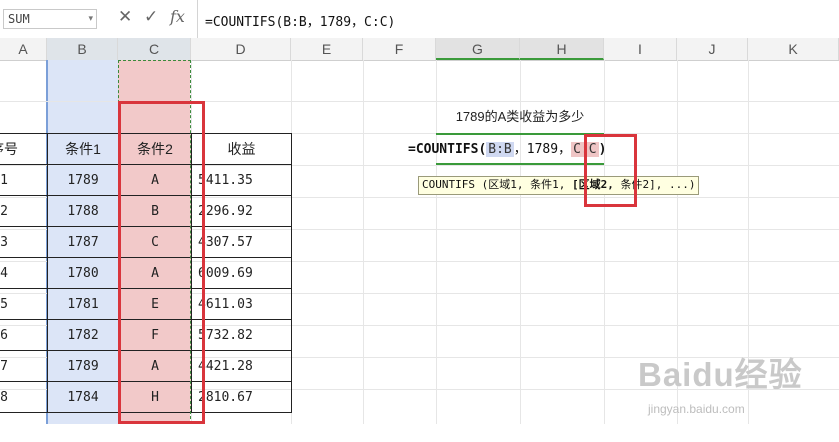 This screenshot has width=839, height=442. I want to click on cell-id: 8, so click(24, 397).